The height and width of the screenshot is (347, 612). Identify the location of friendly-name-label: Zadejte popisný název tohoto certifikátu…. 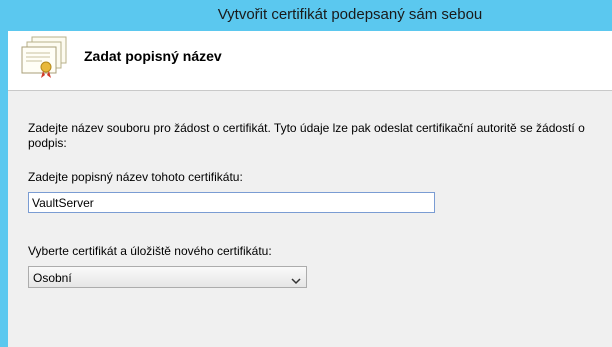
(135, 177).